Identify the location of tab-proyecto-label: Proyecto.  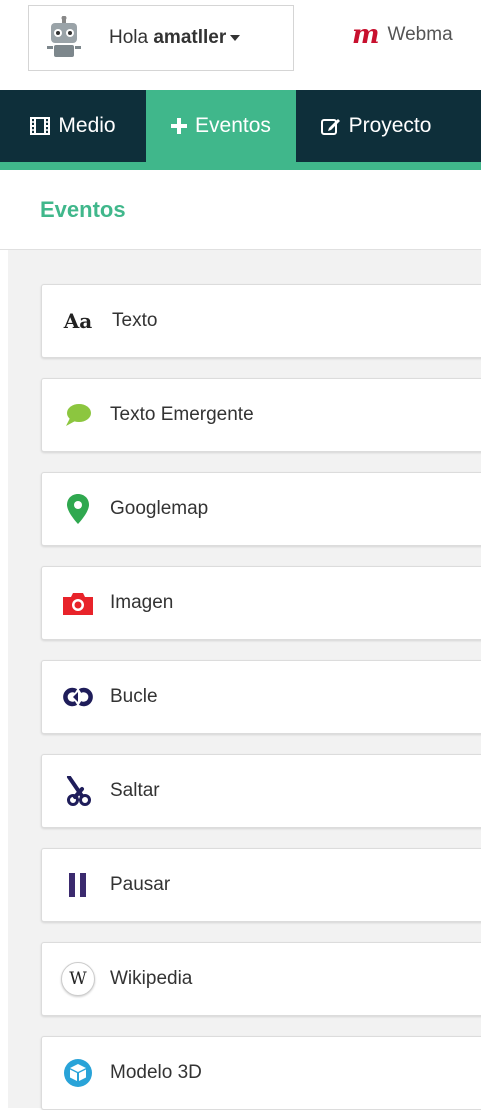
(390, 125).